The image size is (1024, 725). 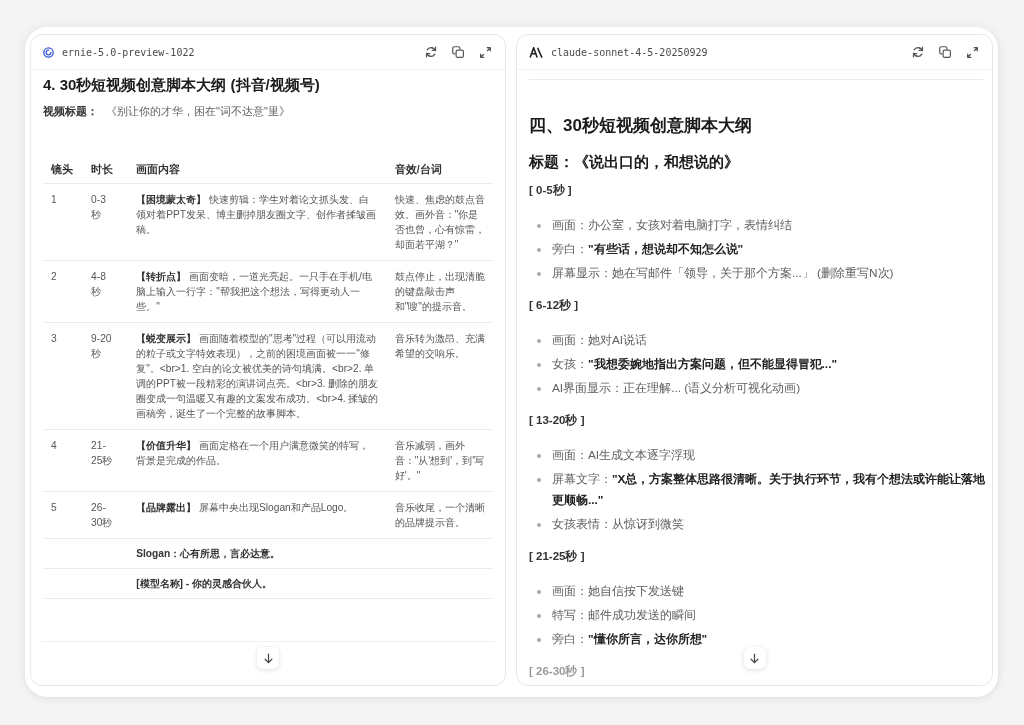 What do you see at coordinates (641, 126) in the screenshot?
I see `section-heading: 四、30秒短视频创意脚本大纲` at bounding box center [641, 126].